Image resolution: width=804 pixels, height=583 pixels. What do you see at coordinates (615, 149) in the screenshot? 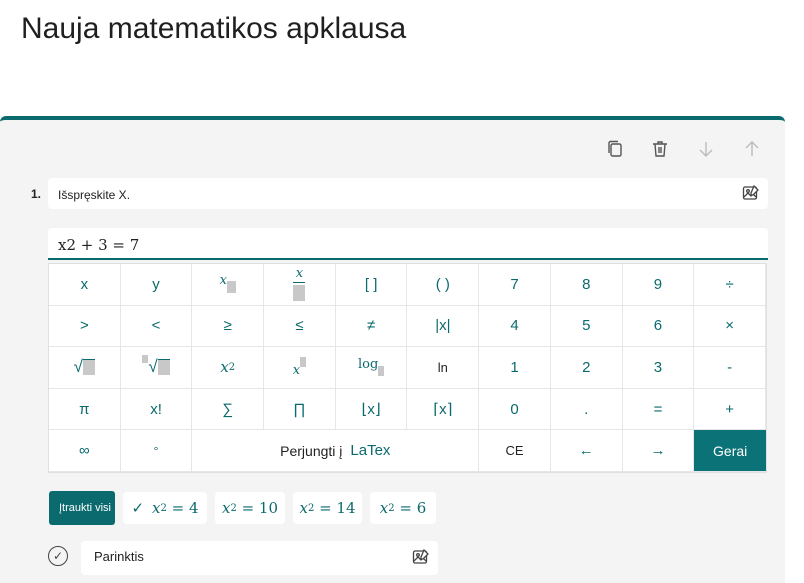
I see `copy-icon` at bounding box center [615, 149].